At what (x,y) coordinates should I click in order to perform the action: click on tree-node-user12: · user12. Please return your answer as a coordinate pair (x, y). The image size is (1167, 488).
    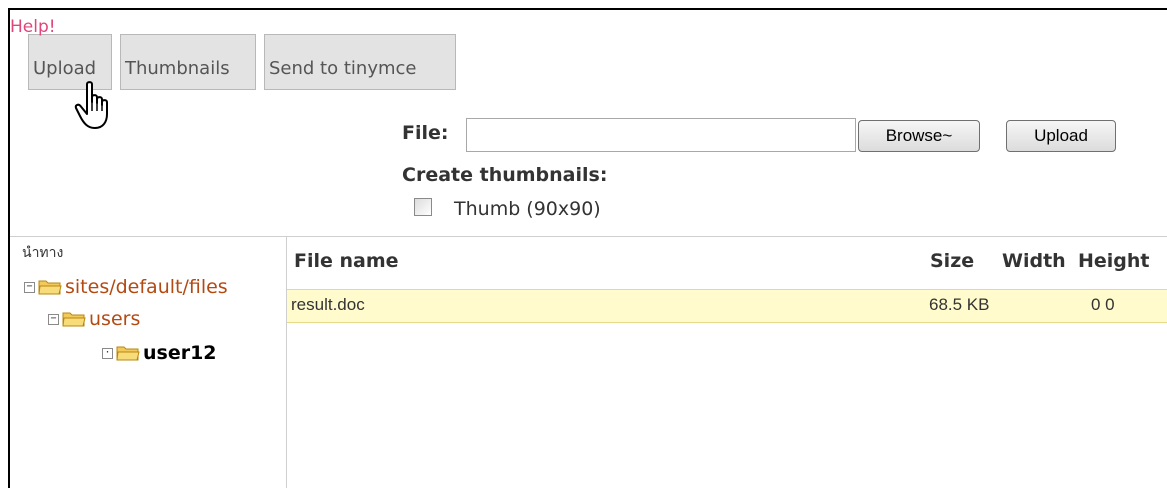
    Looking at the image, I should click on (159, 353).